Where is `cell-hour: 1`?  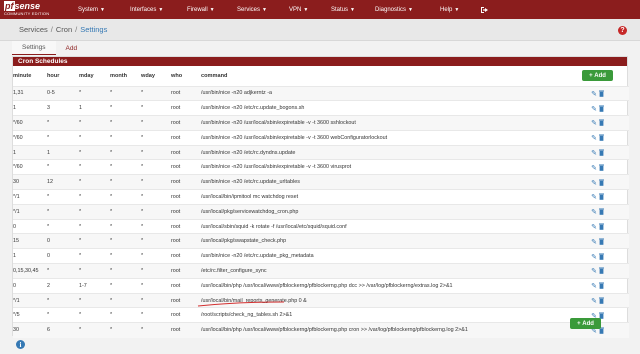 cell-hour: 1 is located at coordinates (48, 152).